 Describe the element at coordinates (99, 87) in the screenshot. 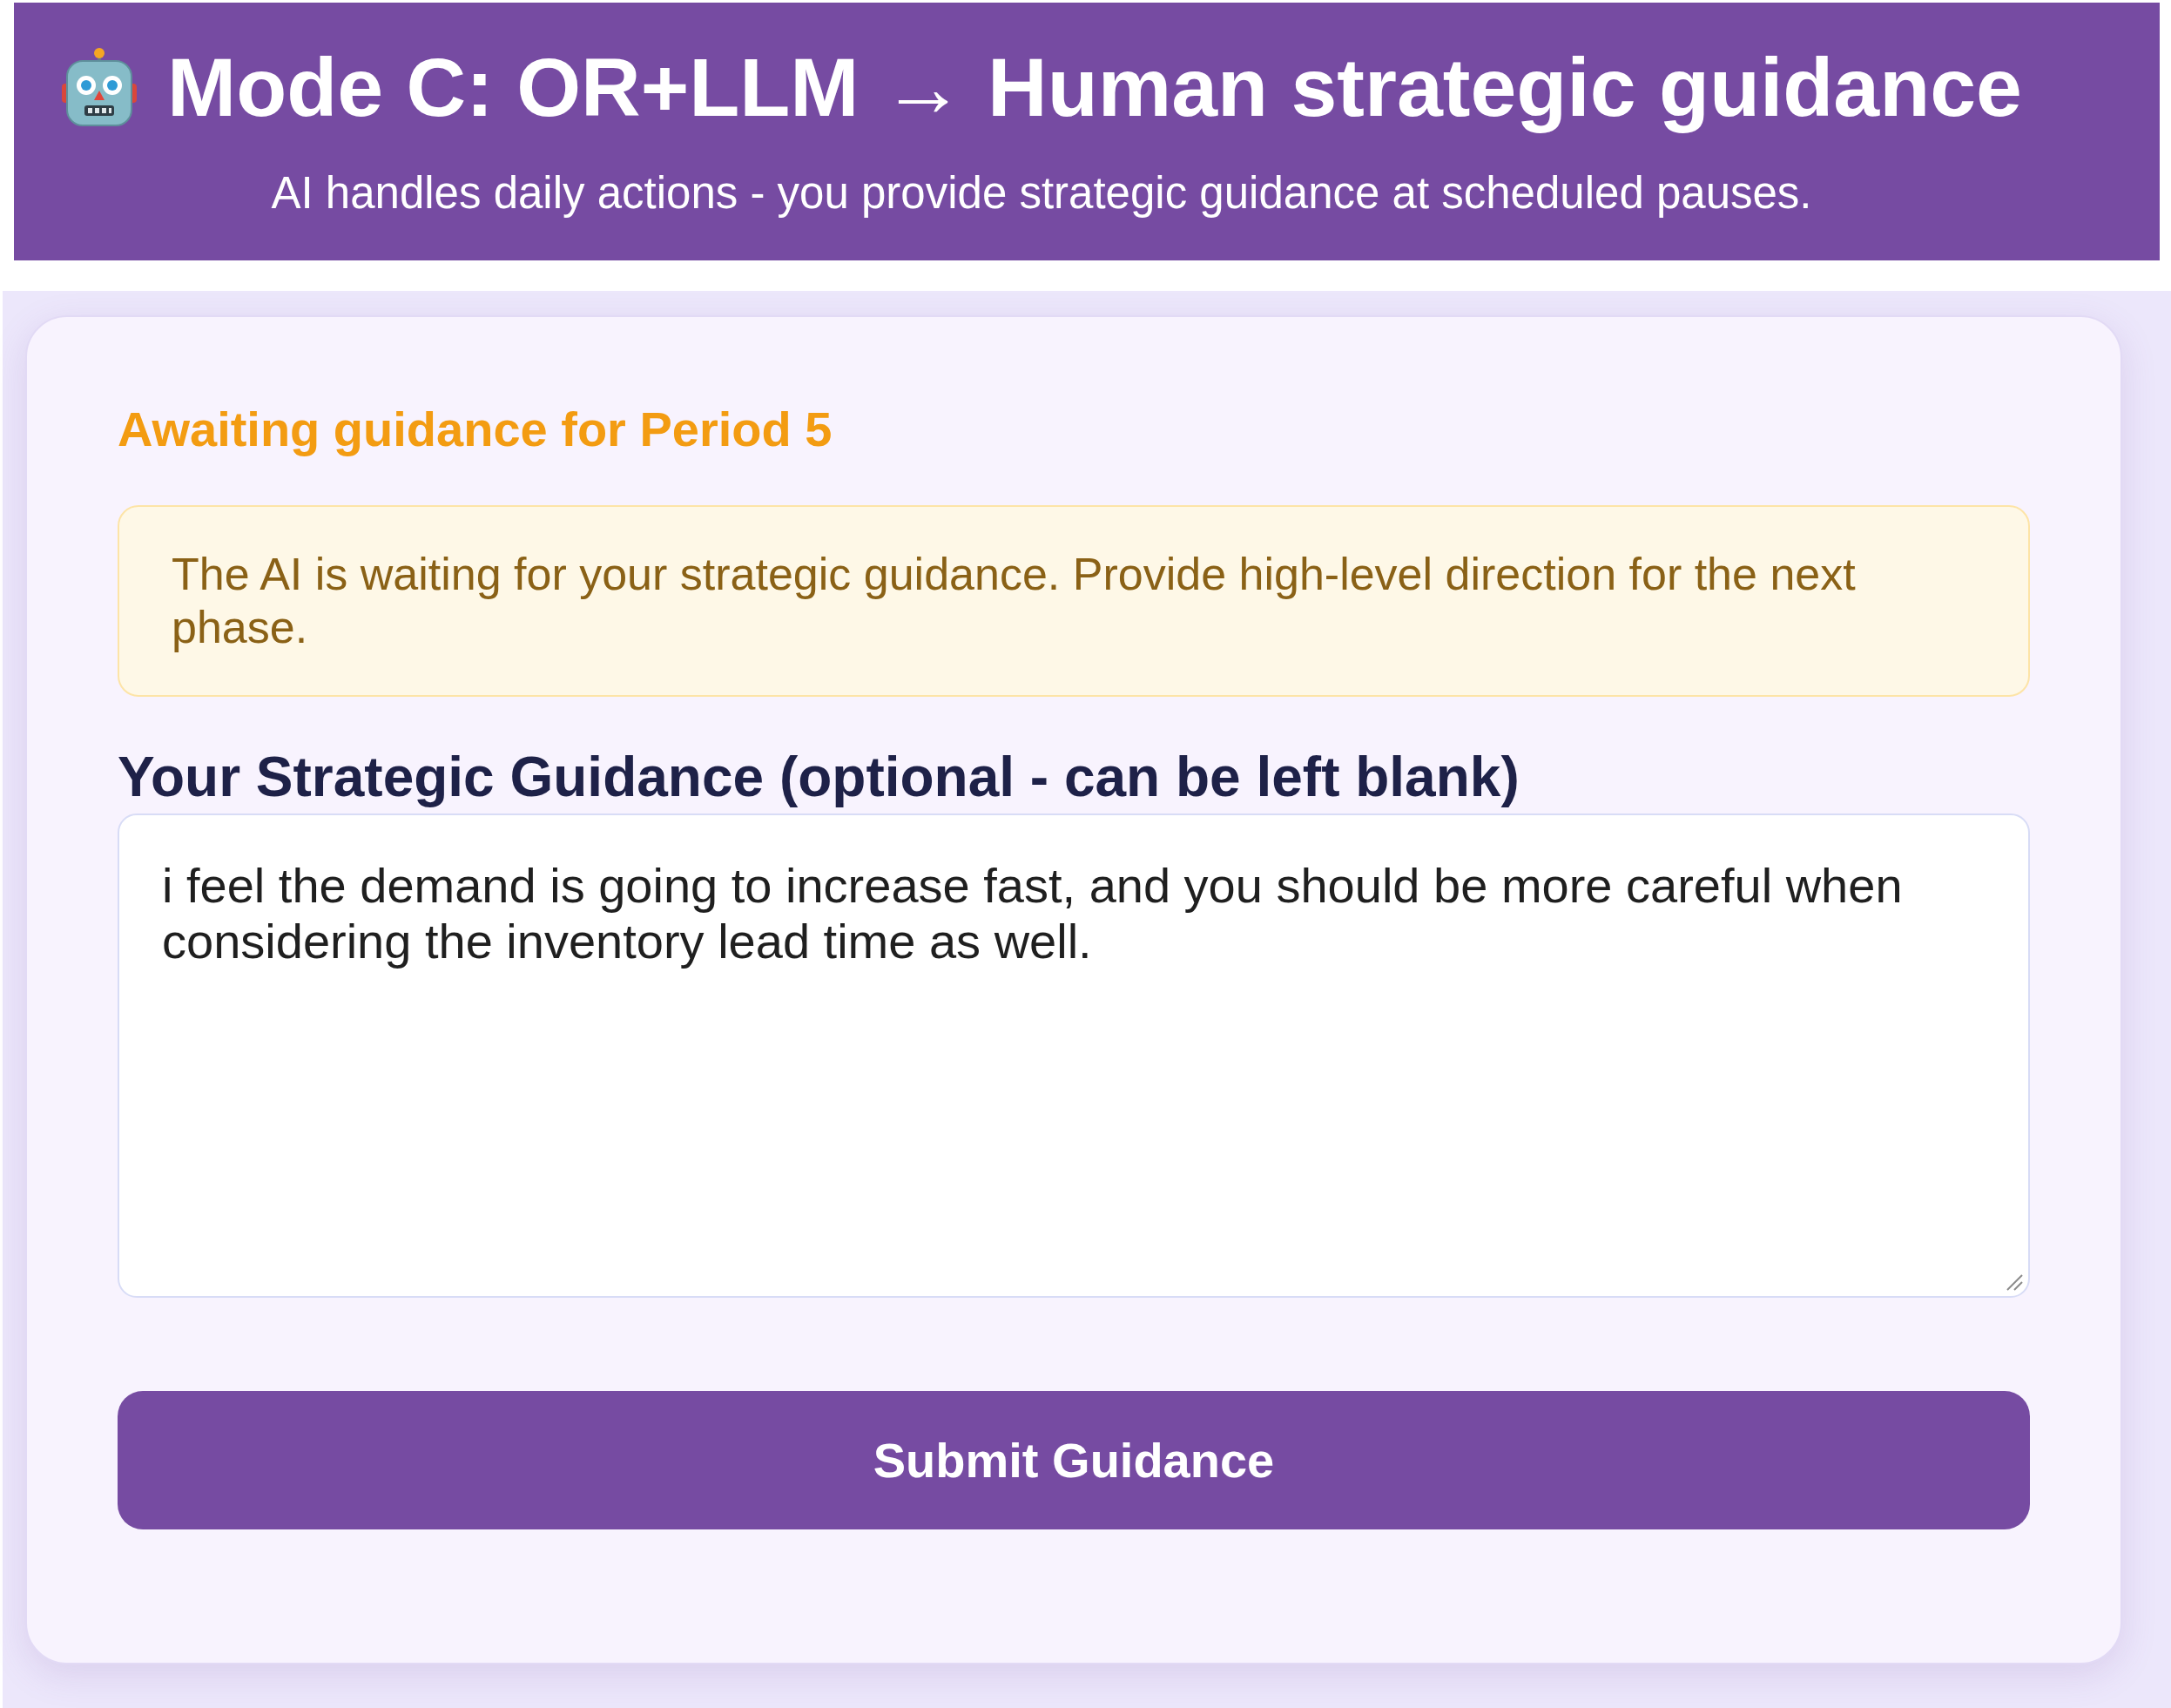

I see `robot-icon` at that location.